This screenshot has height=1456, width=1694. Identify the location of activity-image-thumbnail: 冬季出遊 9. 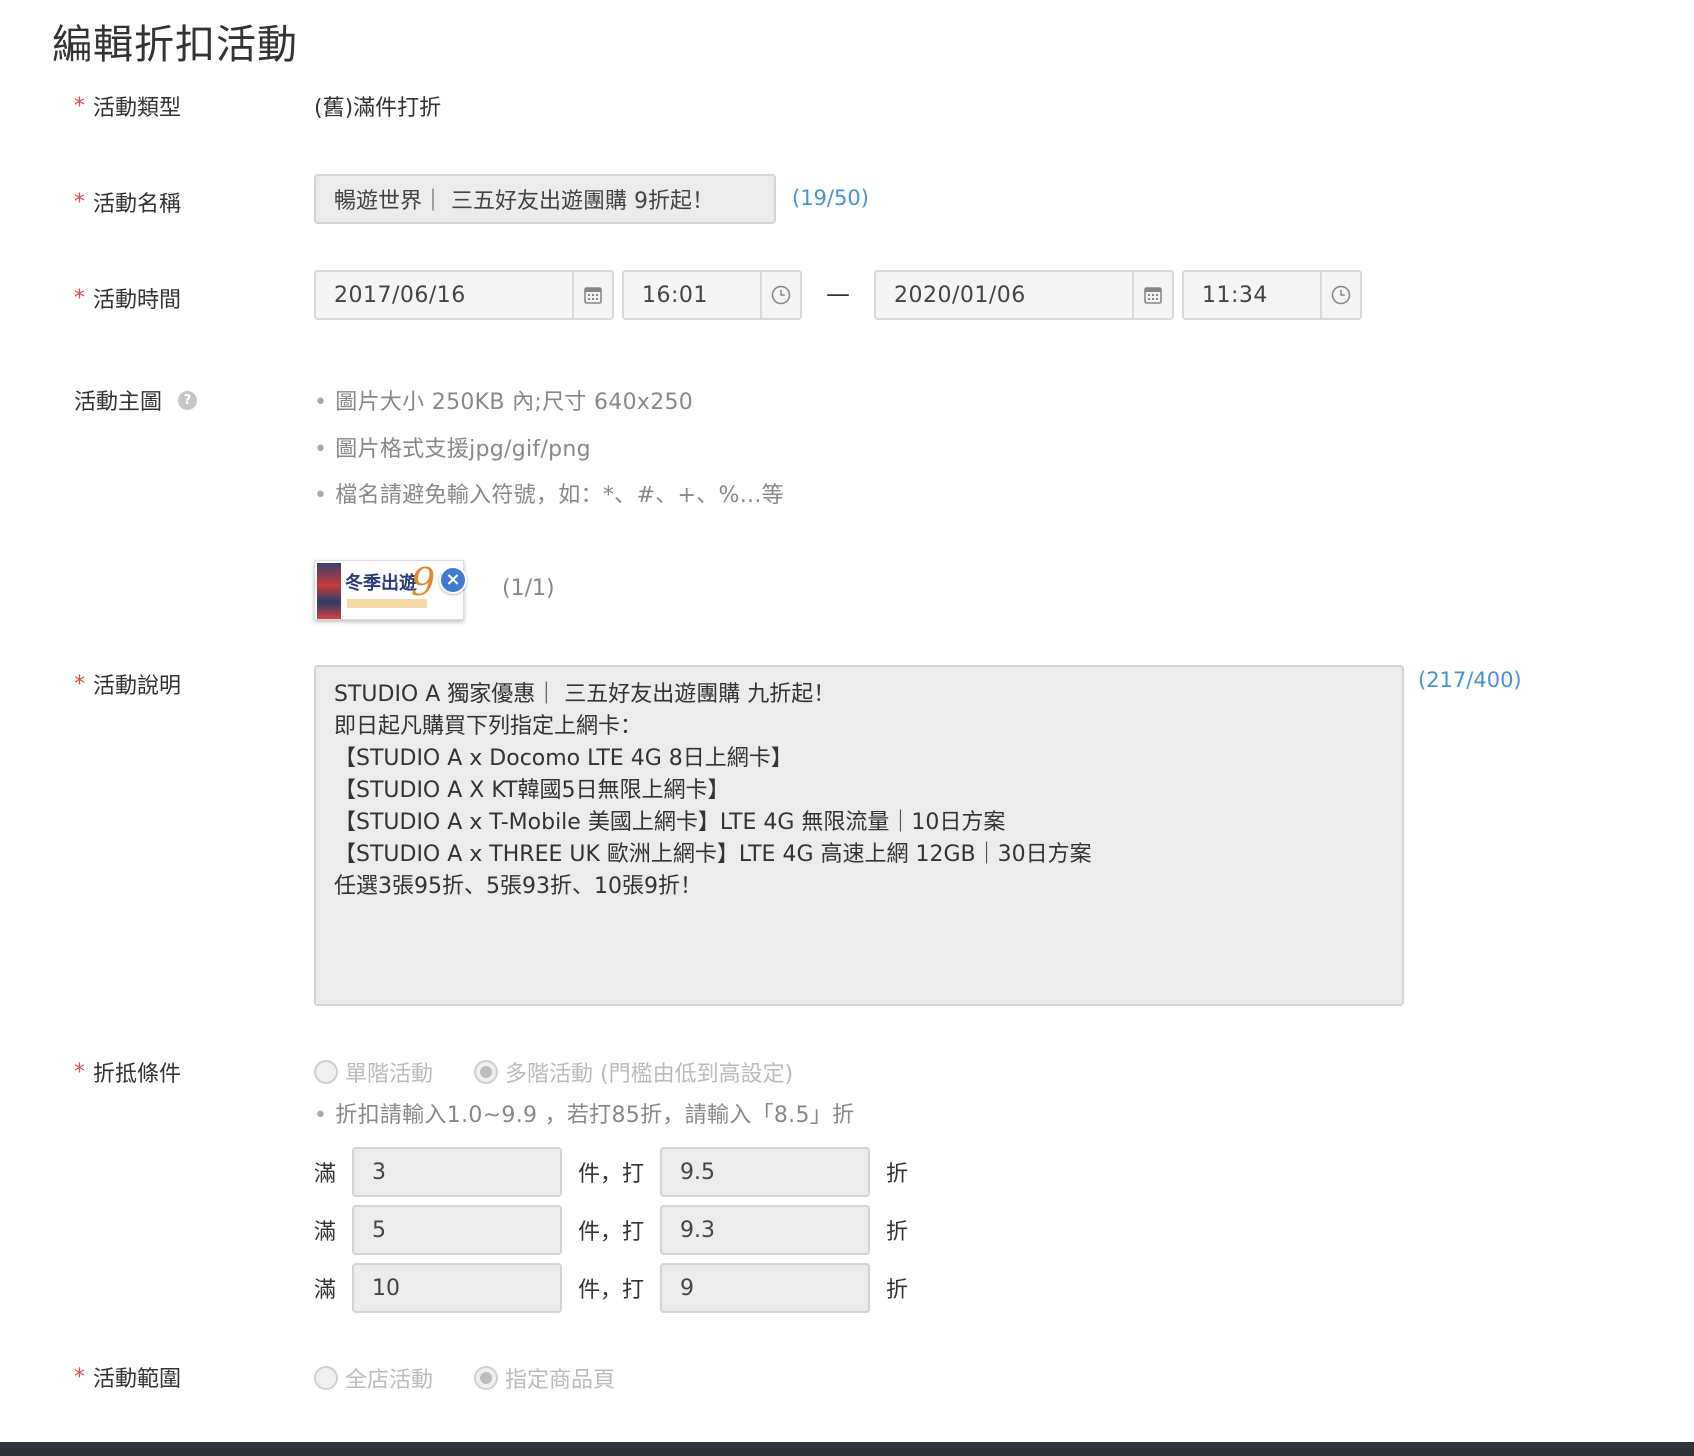
(389, 590).